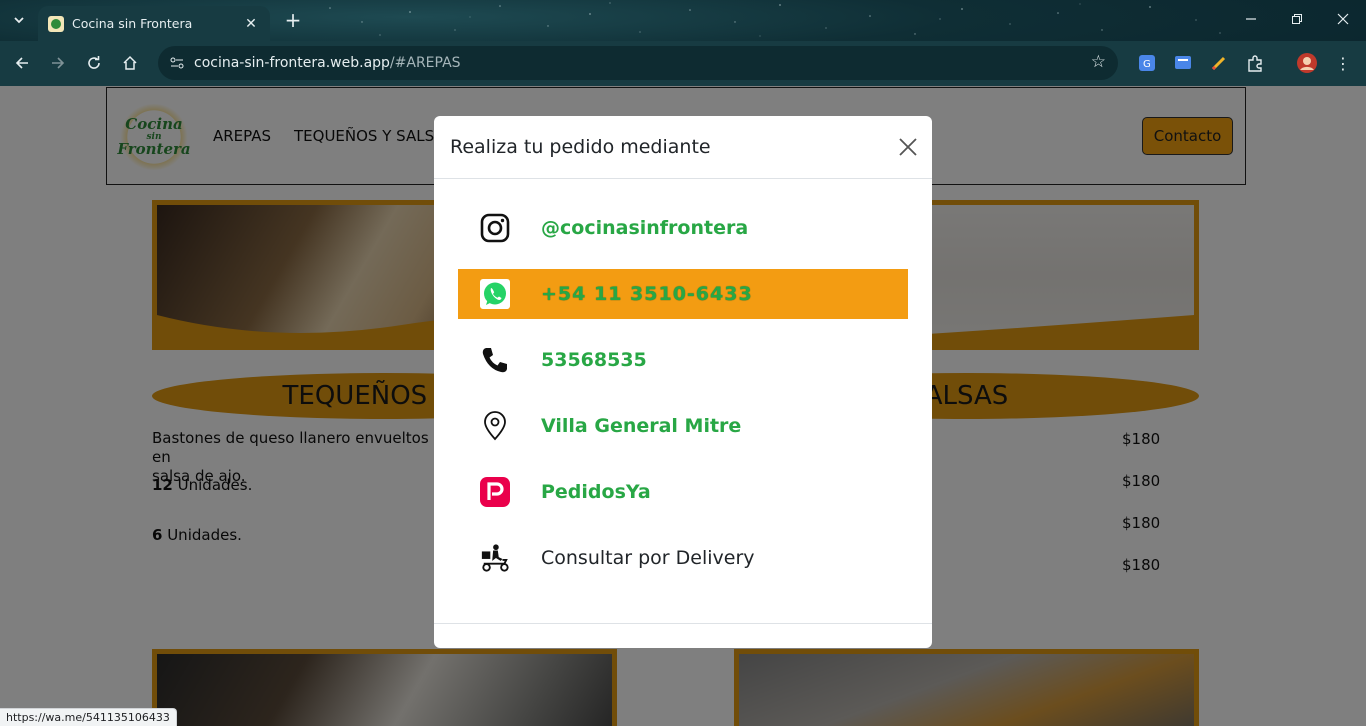  What do you see at coordinates (495, 426) in the screenshot?
I see `location-pin-icon` at bounding box center [495, 426].